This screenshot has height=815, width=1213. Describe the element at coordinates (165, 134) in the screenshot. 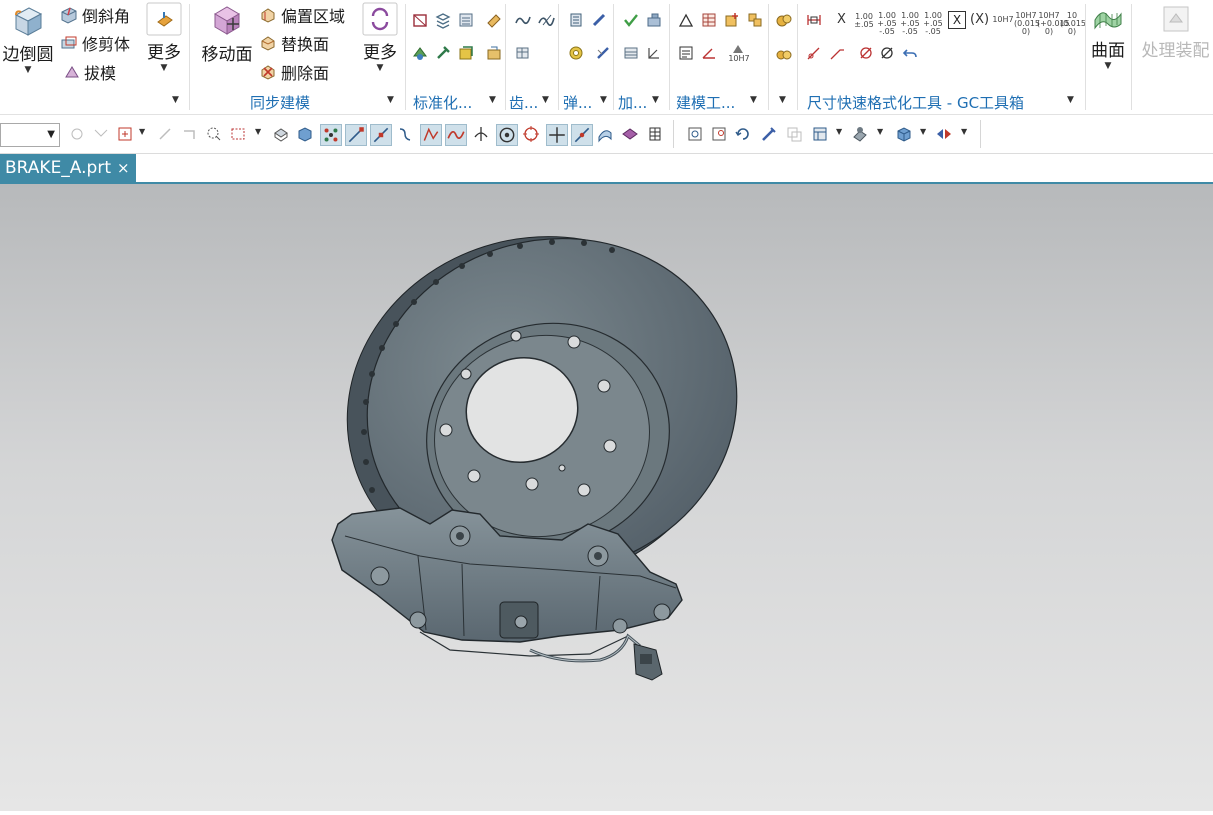

I see `select-chain-disabled-icon` at that location.